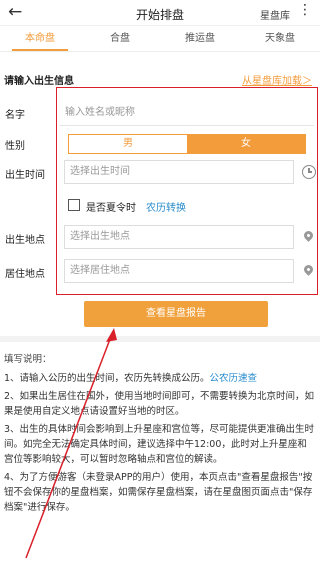 This screenshot has height=572, width=320. What do you see at coordinates (176, 314) in the screenshot?
I see `view-chart-report-button: 查看星盘报告` at bounding box center [176, 314].